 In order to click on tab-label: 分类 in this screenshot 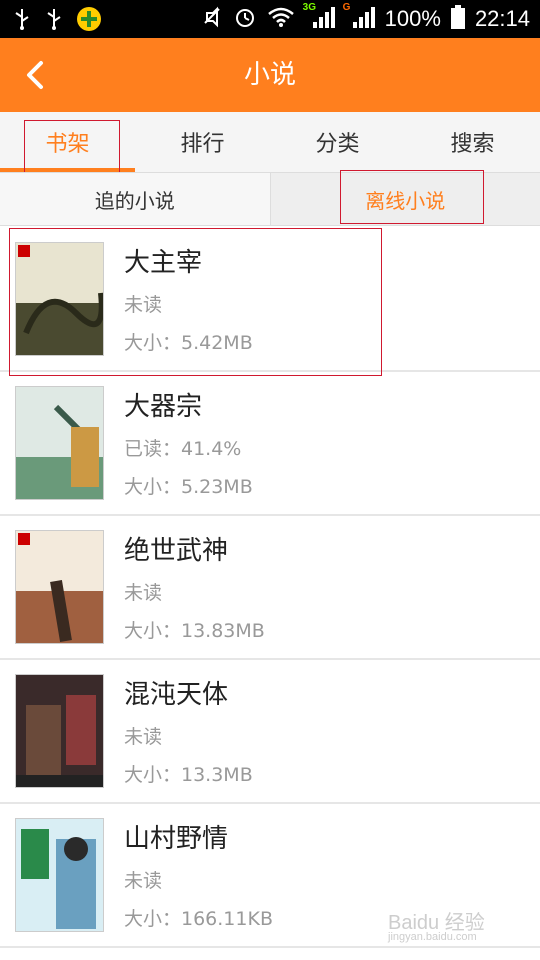, I will do `click(337, 144)`.